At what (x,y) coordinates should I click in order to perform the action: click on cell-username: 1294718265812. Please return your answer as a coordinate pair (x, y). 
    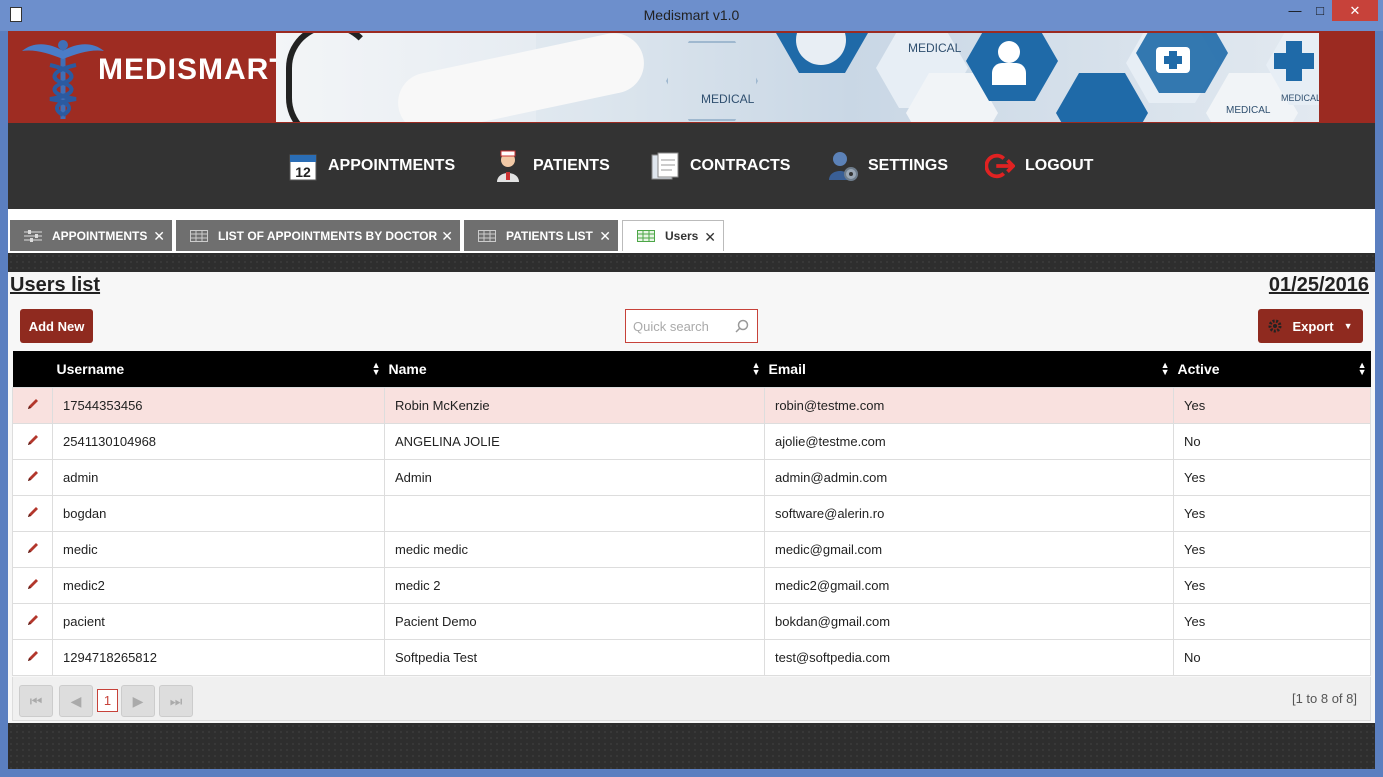
    Looking at the image, I should click on (218, 657).